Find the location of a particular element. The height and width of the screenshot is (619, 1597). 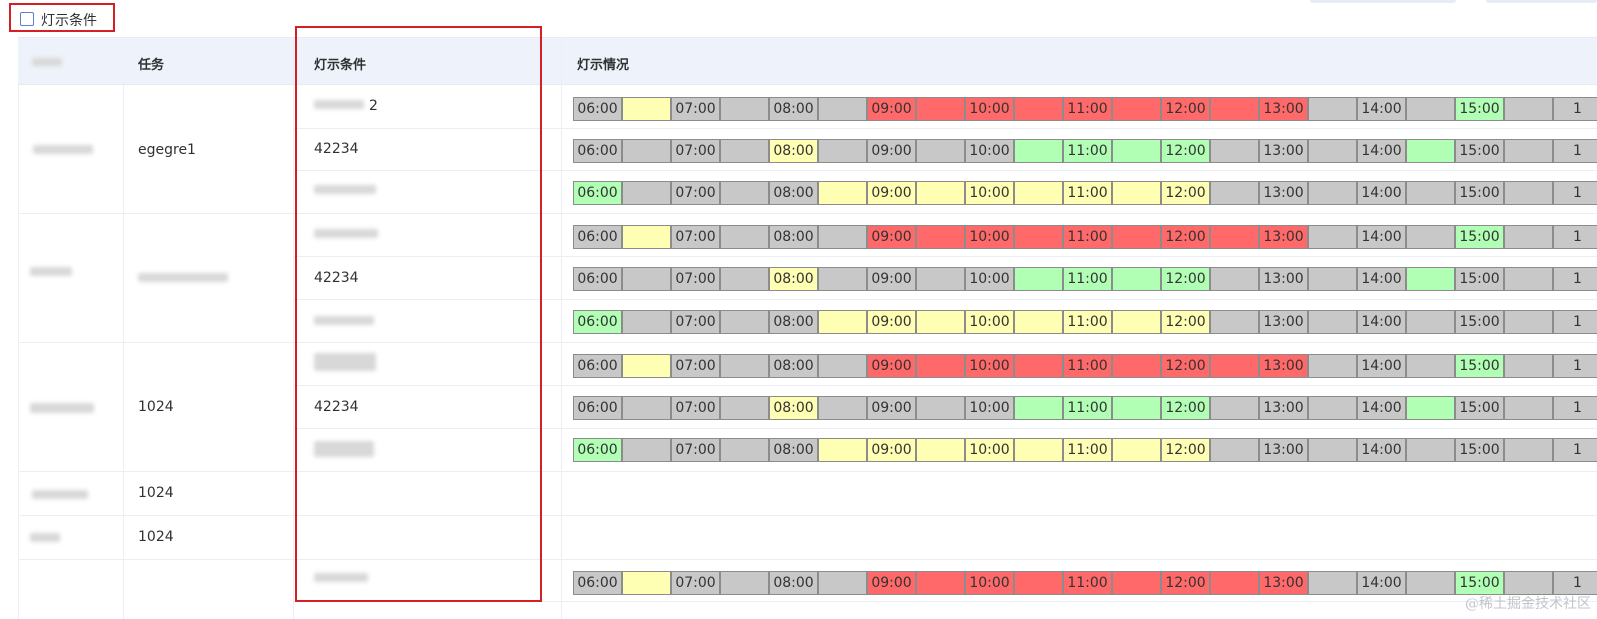

header-col1-blurred is located at coordinates (47, 62).